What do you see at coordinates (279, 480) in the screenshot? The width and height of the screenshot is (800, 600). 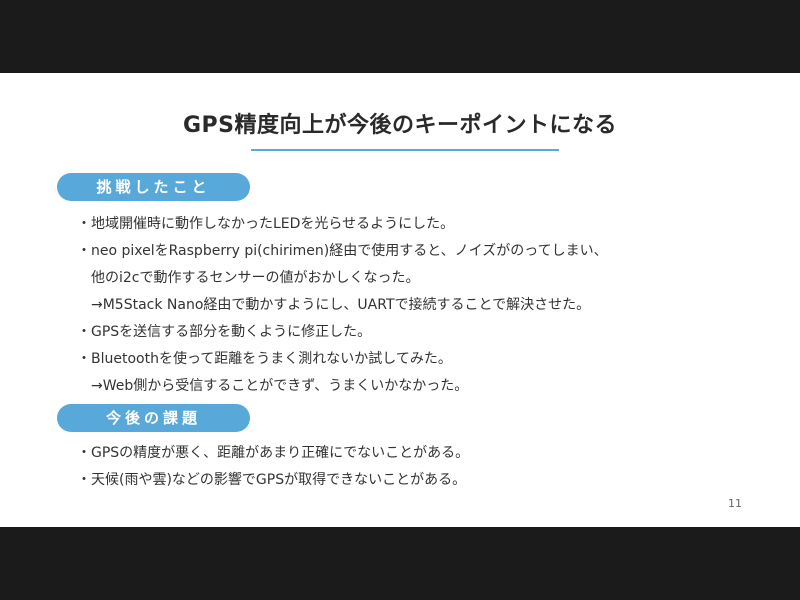 I see `bullet-text: 天候(雨や雲)などの影響でGPSが取得できないことがある。` at bounding box center [279, 480].